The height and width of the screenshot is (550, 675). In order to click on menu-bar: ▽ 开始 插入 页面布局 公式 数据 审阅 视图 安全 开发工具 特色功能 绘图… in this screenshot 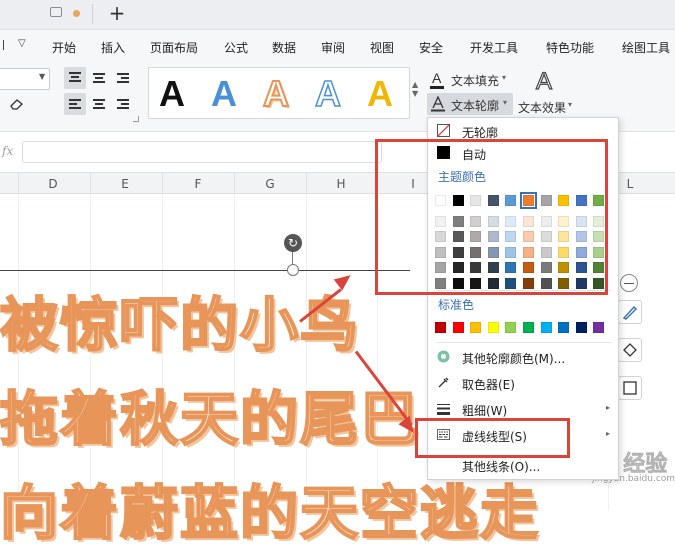, I will do `click(337, 46)`.